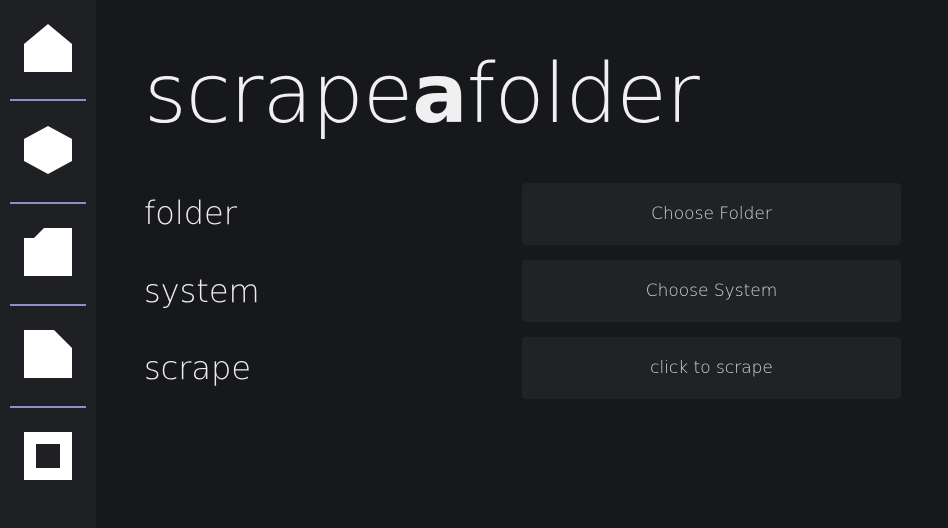 The height and width of the screenshot is (528, 948). Describe the element at coordinates (190, 213) in the screenshot. I see `folder-label: folder` at that location.